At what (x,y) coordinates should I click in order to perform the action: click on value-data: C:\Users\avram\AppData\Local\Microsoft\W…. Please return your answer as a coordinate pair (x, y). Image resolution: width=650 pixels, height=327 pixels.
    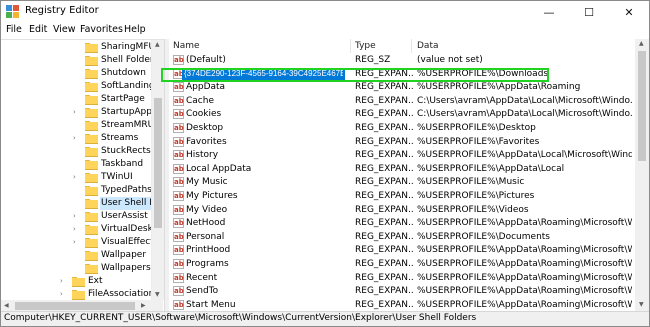
    Looking at the image, I should click on (524, 100).